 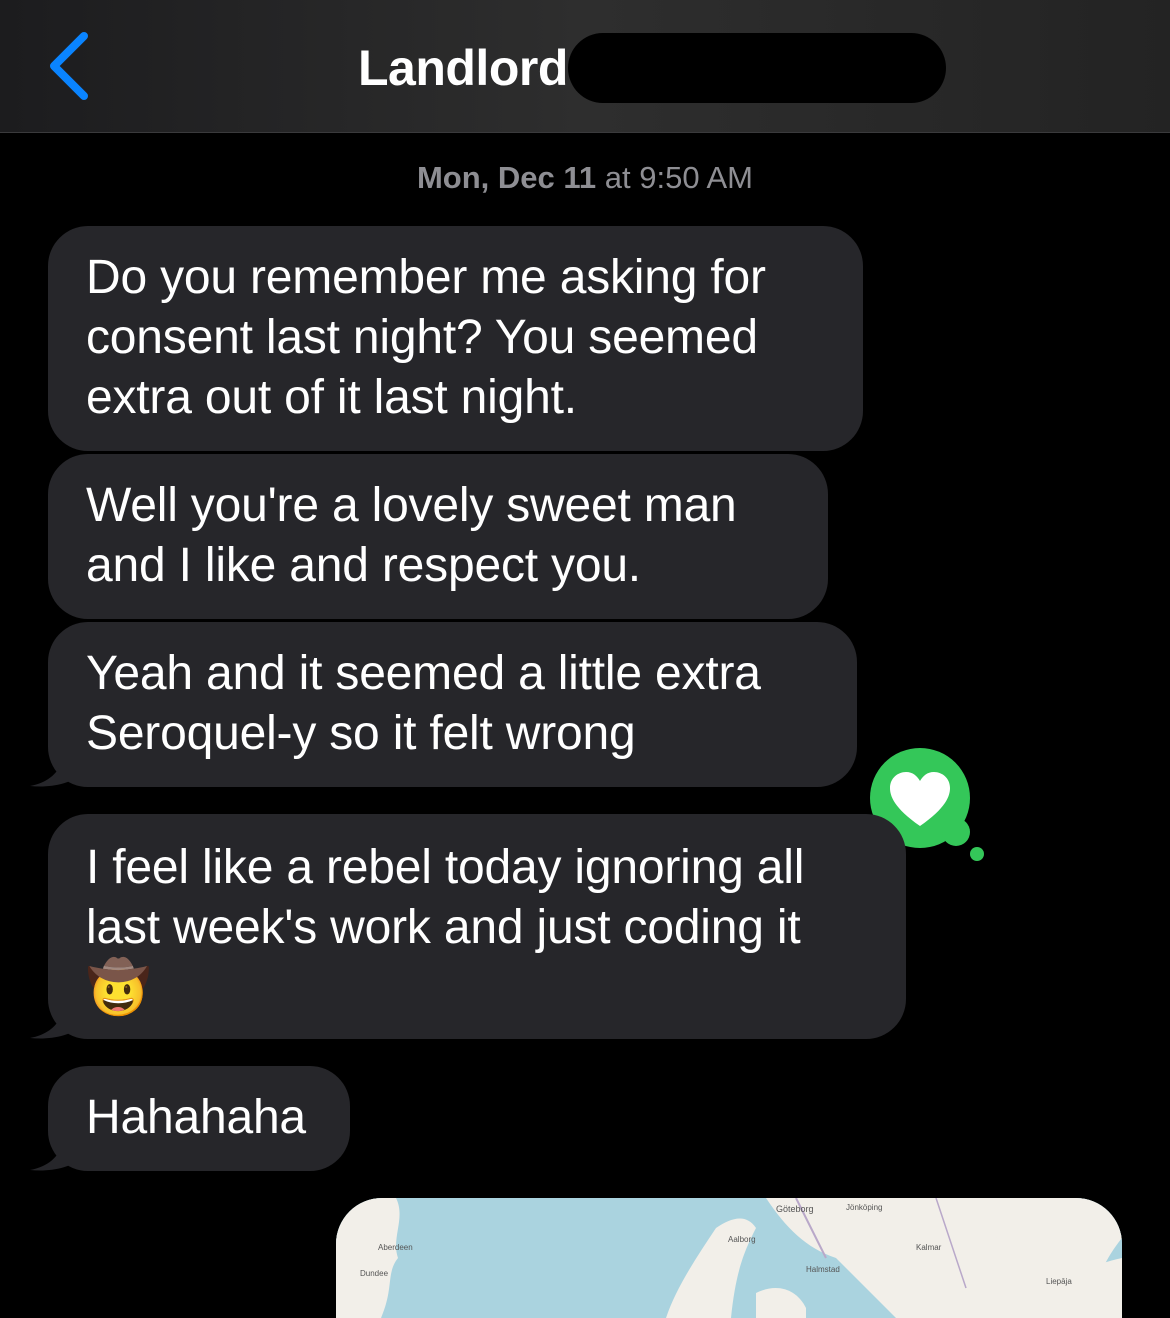 What do you see at coordinates (423, 673) in the screenshot?
I see `message-line: Yeah and it seemed a little extra` at bounding box center [423, 673].